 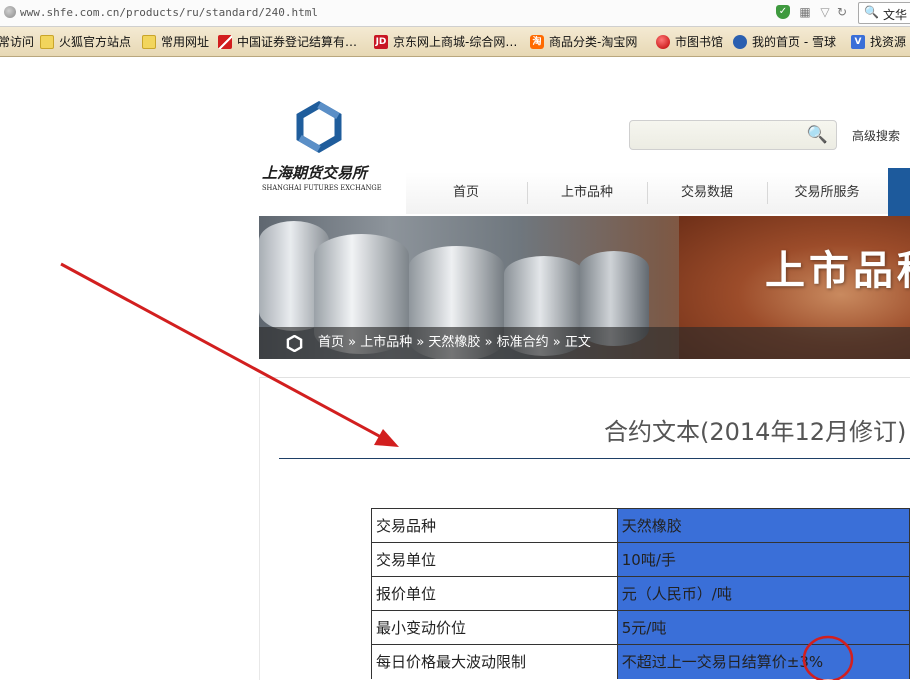 What do you see at coordinates (763, 559) in the screenshot?
I see `row-value: 10吨/手` at bounding box center [763, 559].